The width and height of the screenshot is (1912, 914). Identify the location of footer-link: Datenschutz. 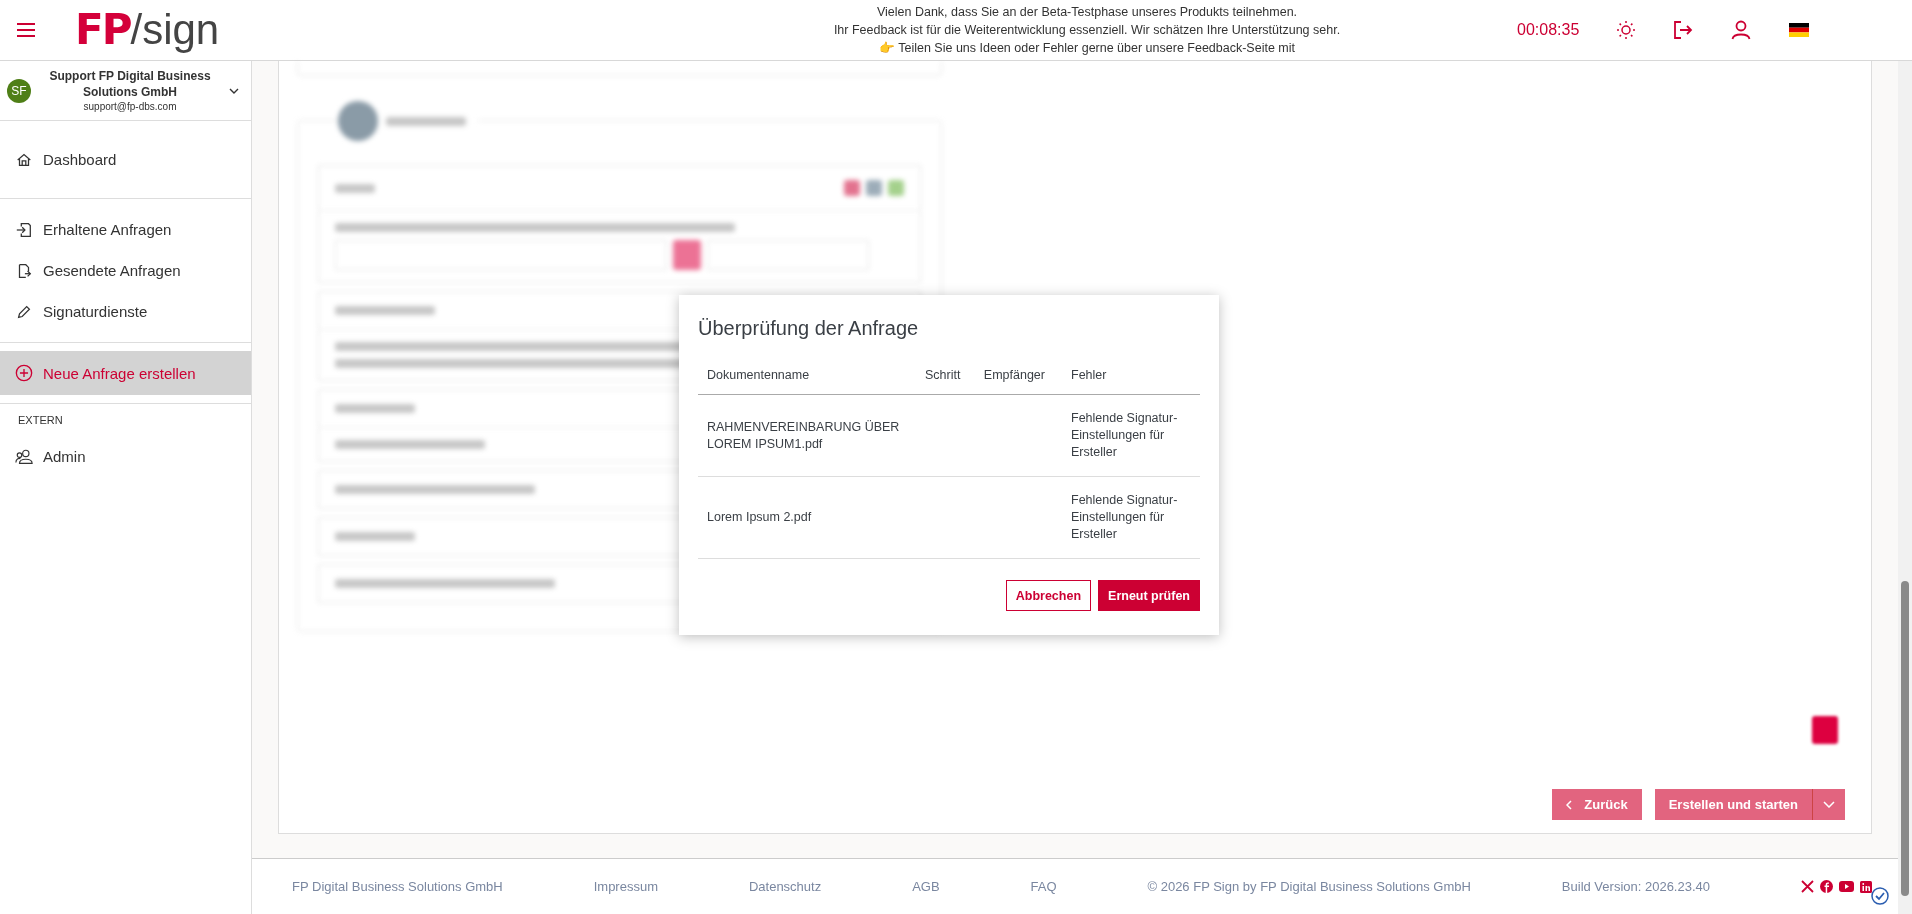
(785, 886).